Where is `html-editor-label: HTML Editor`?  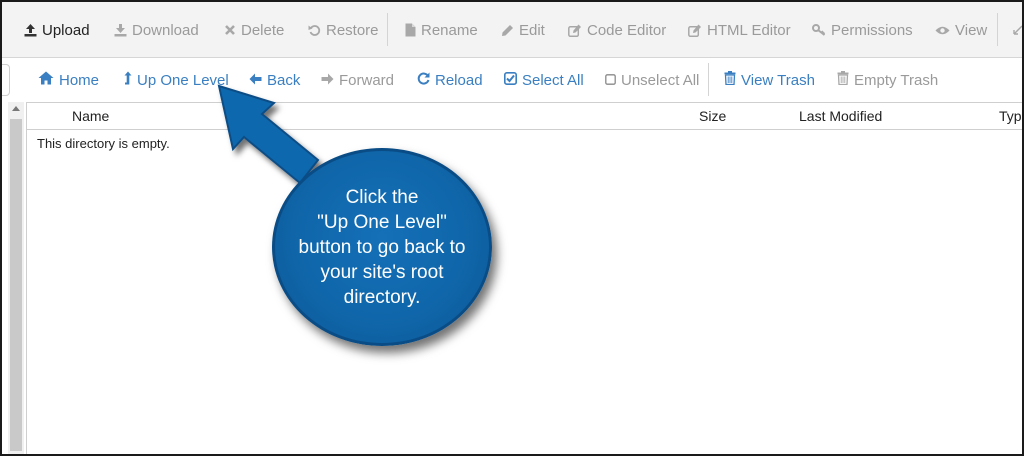 html-editor-label: HTML Editor is located at coordinates (749, 30).